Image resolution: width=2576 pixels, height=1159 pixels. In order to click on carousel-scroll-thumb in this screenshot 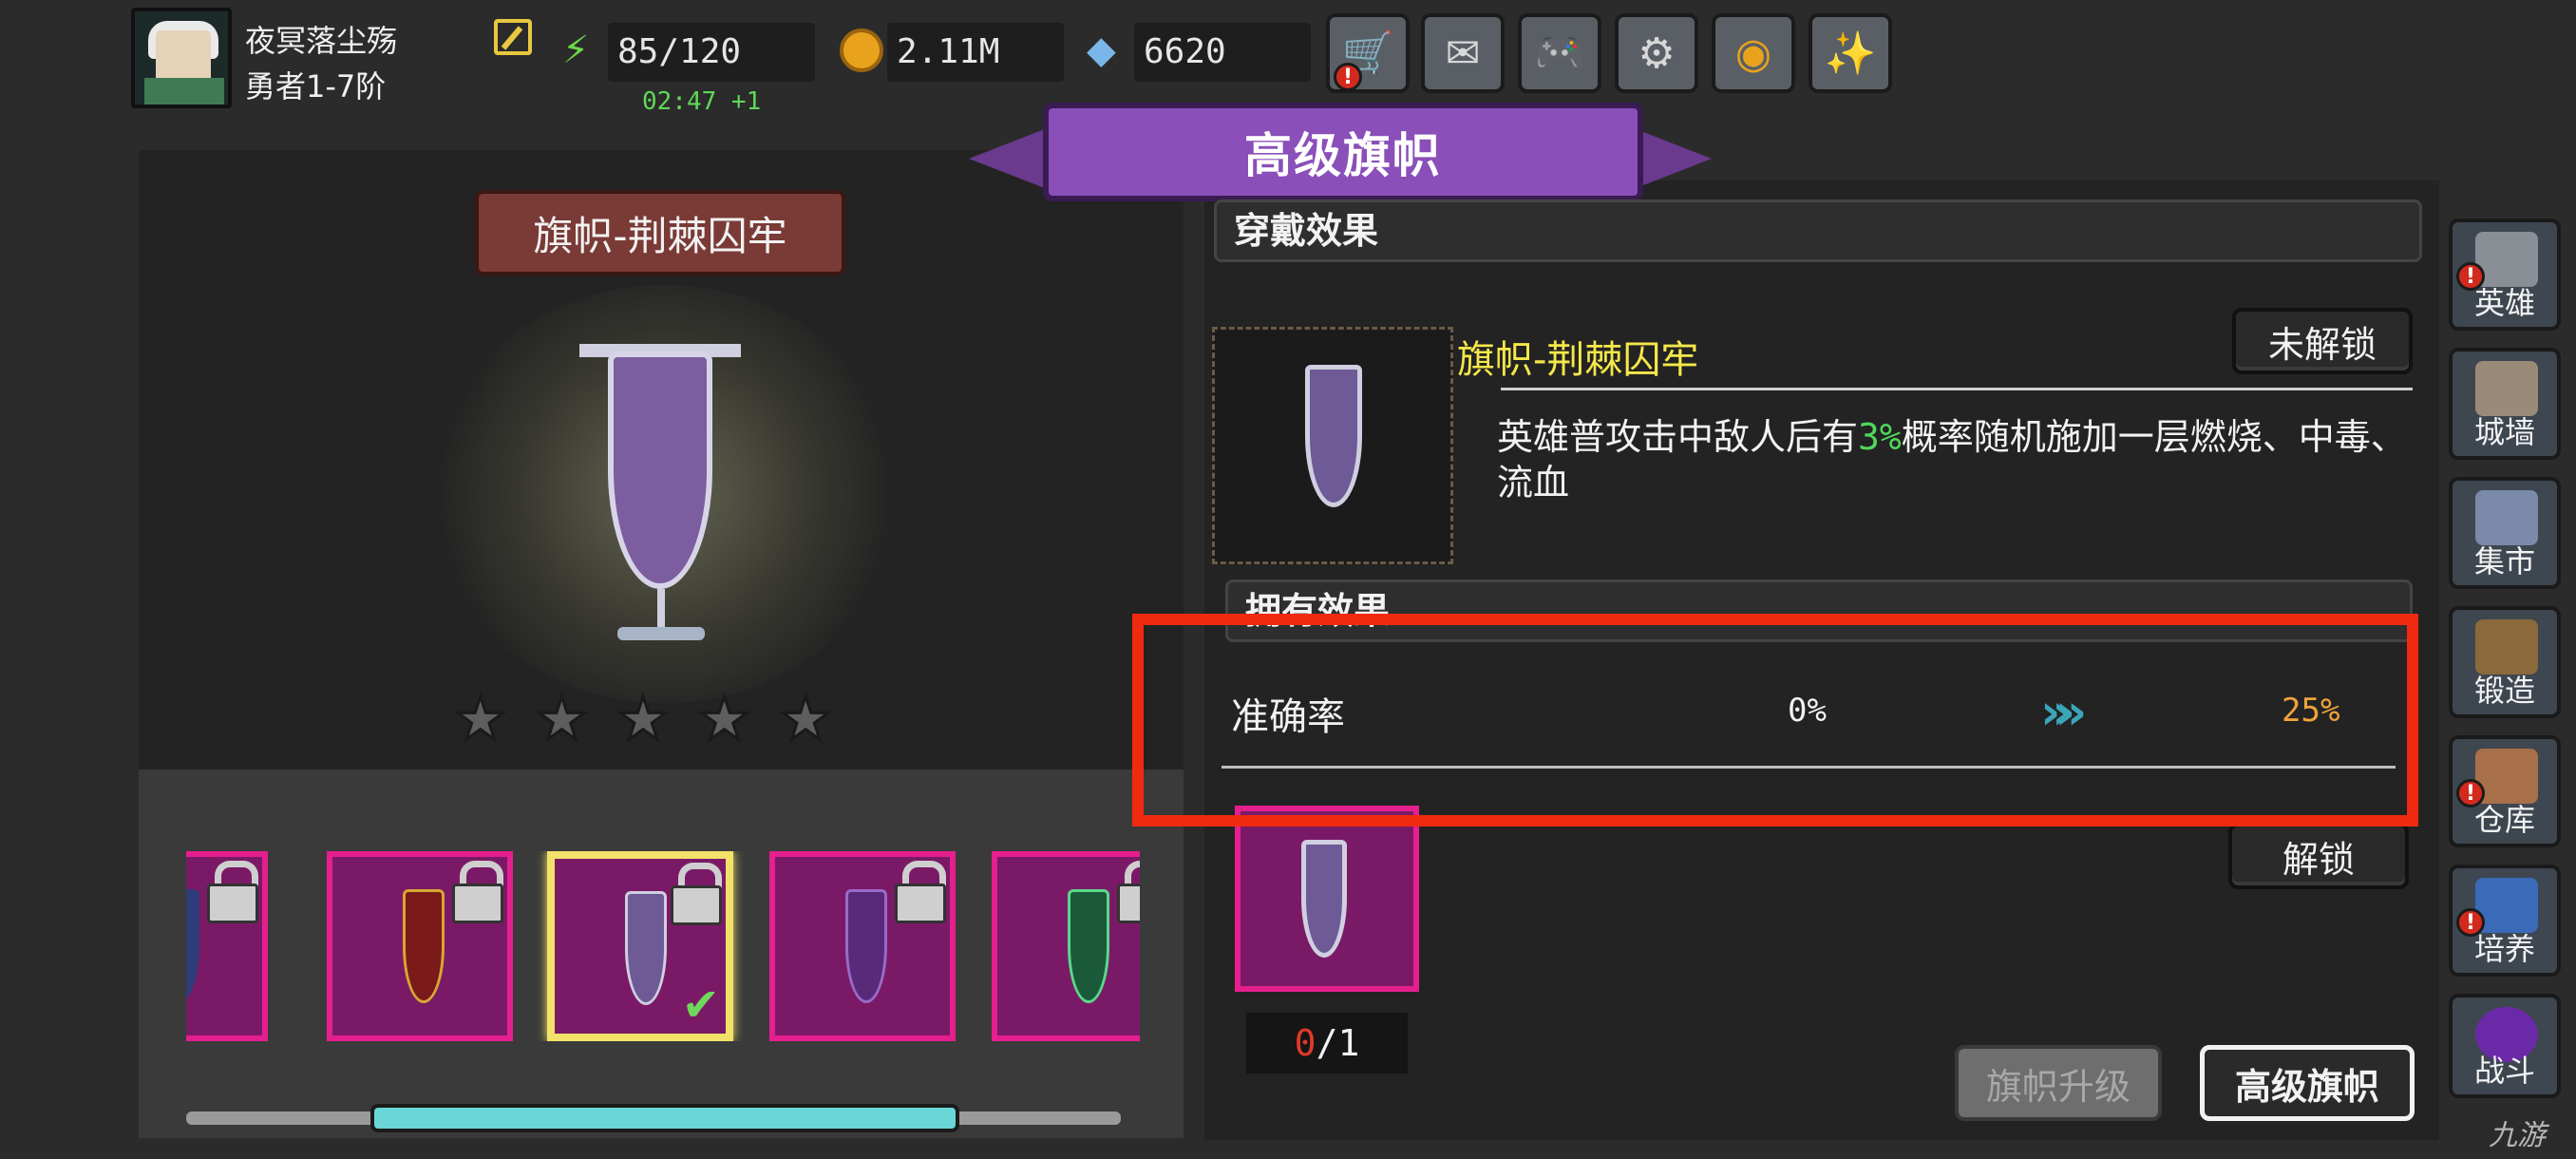, I will do `click(664, 1118)`.